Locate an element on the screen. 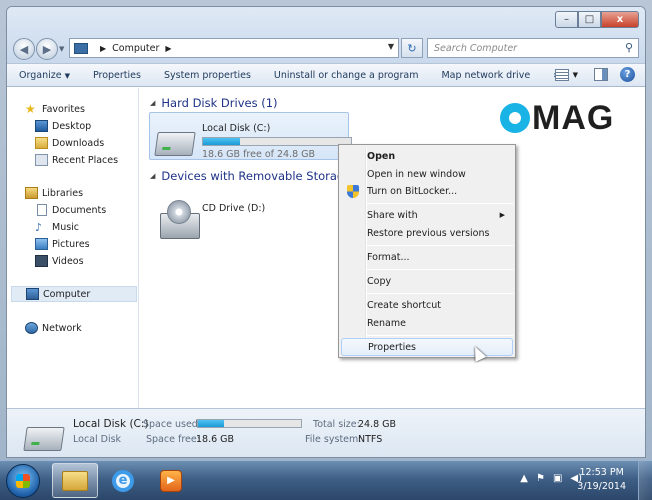 This screenshot has height=500, width=652. nav-downloads: Downloads is located at coordinates (69, 143).